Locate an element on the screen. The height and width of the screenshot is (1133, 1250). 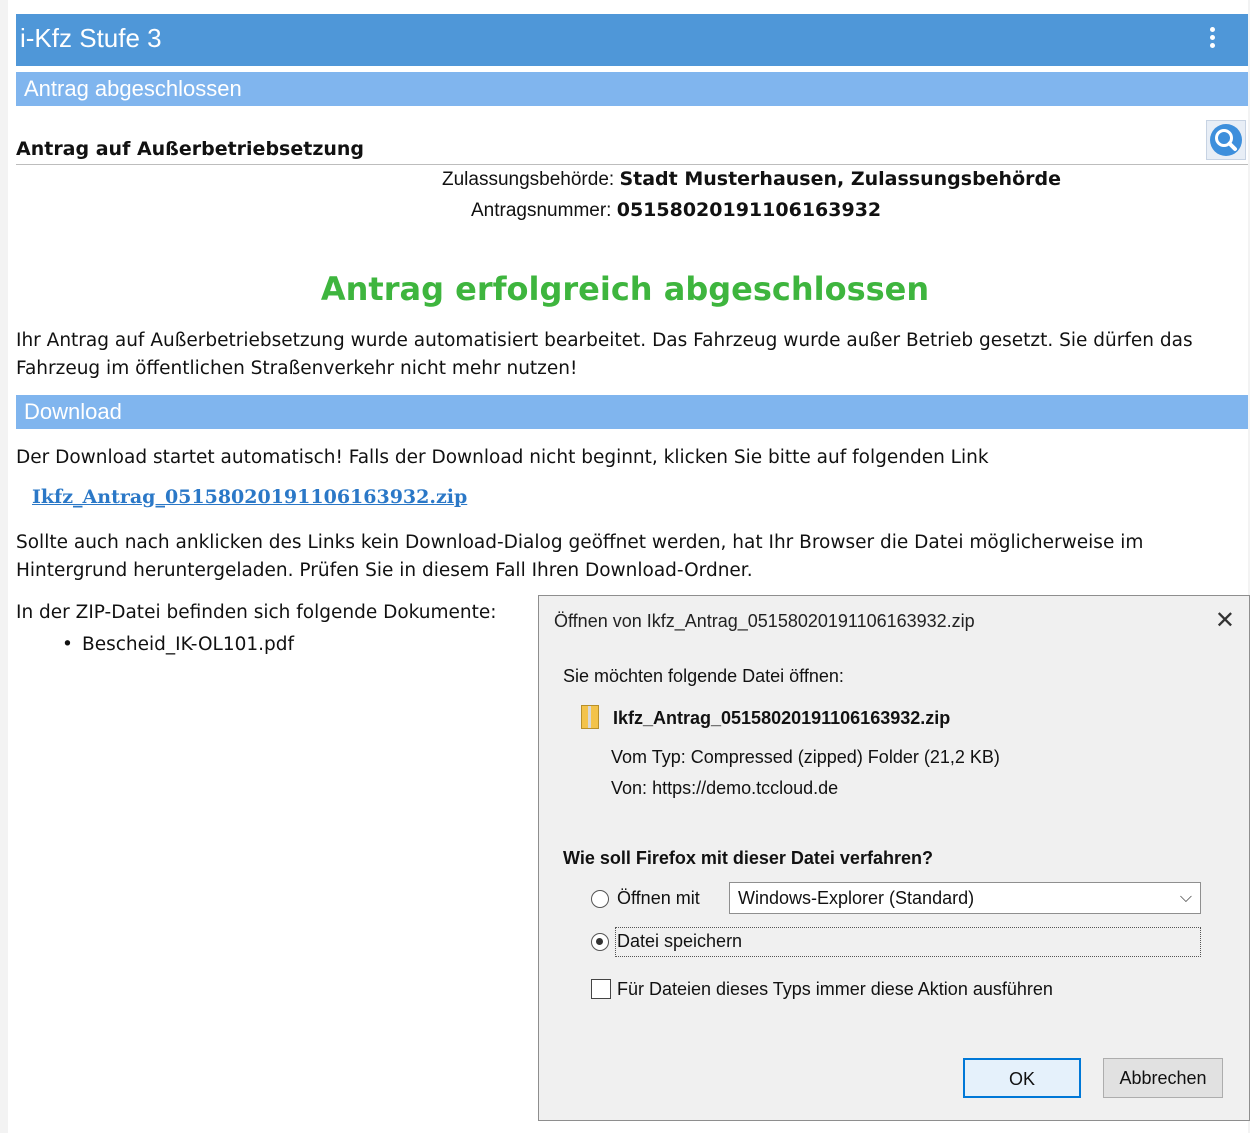
zip-file-icon is located at coordinates (590, 717).